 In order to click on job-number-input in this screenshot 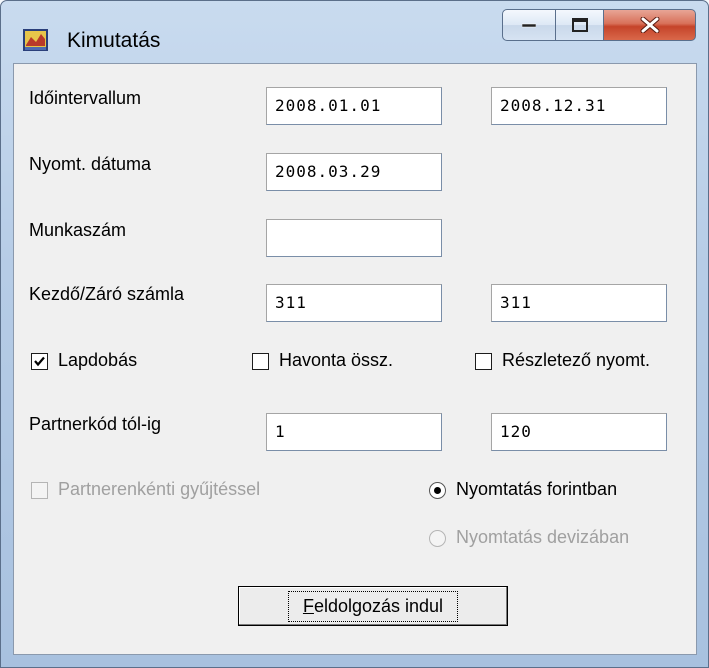, I will do `click(354, 238)`.